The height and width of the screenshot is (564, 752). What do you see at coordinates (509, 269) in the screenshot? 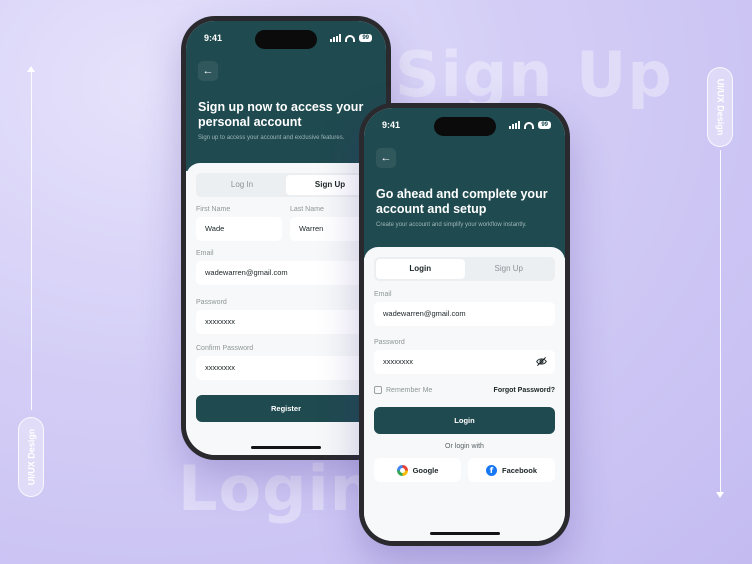
I see `tab-signup: Sign Up` at bounding box center [509, 269].